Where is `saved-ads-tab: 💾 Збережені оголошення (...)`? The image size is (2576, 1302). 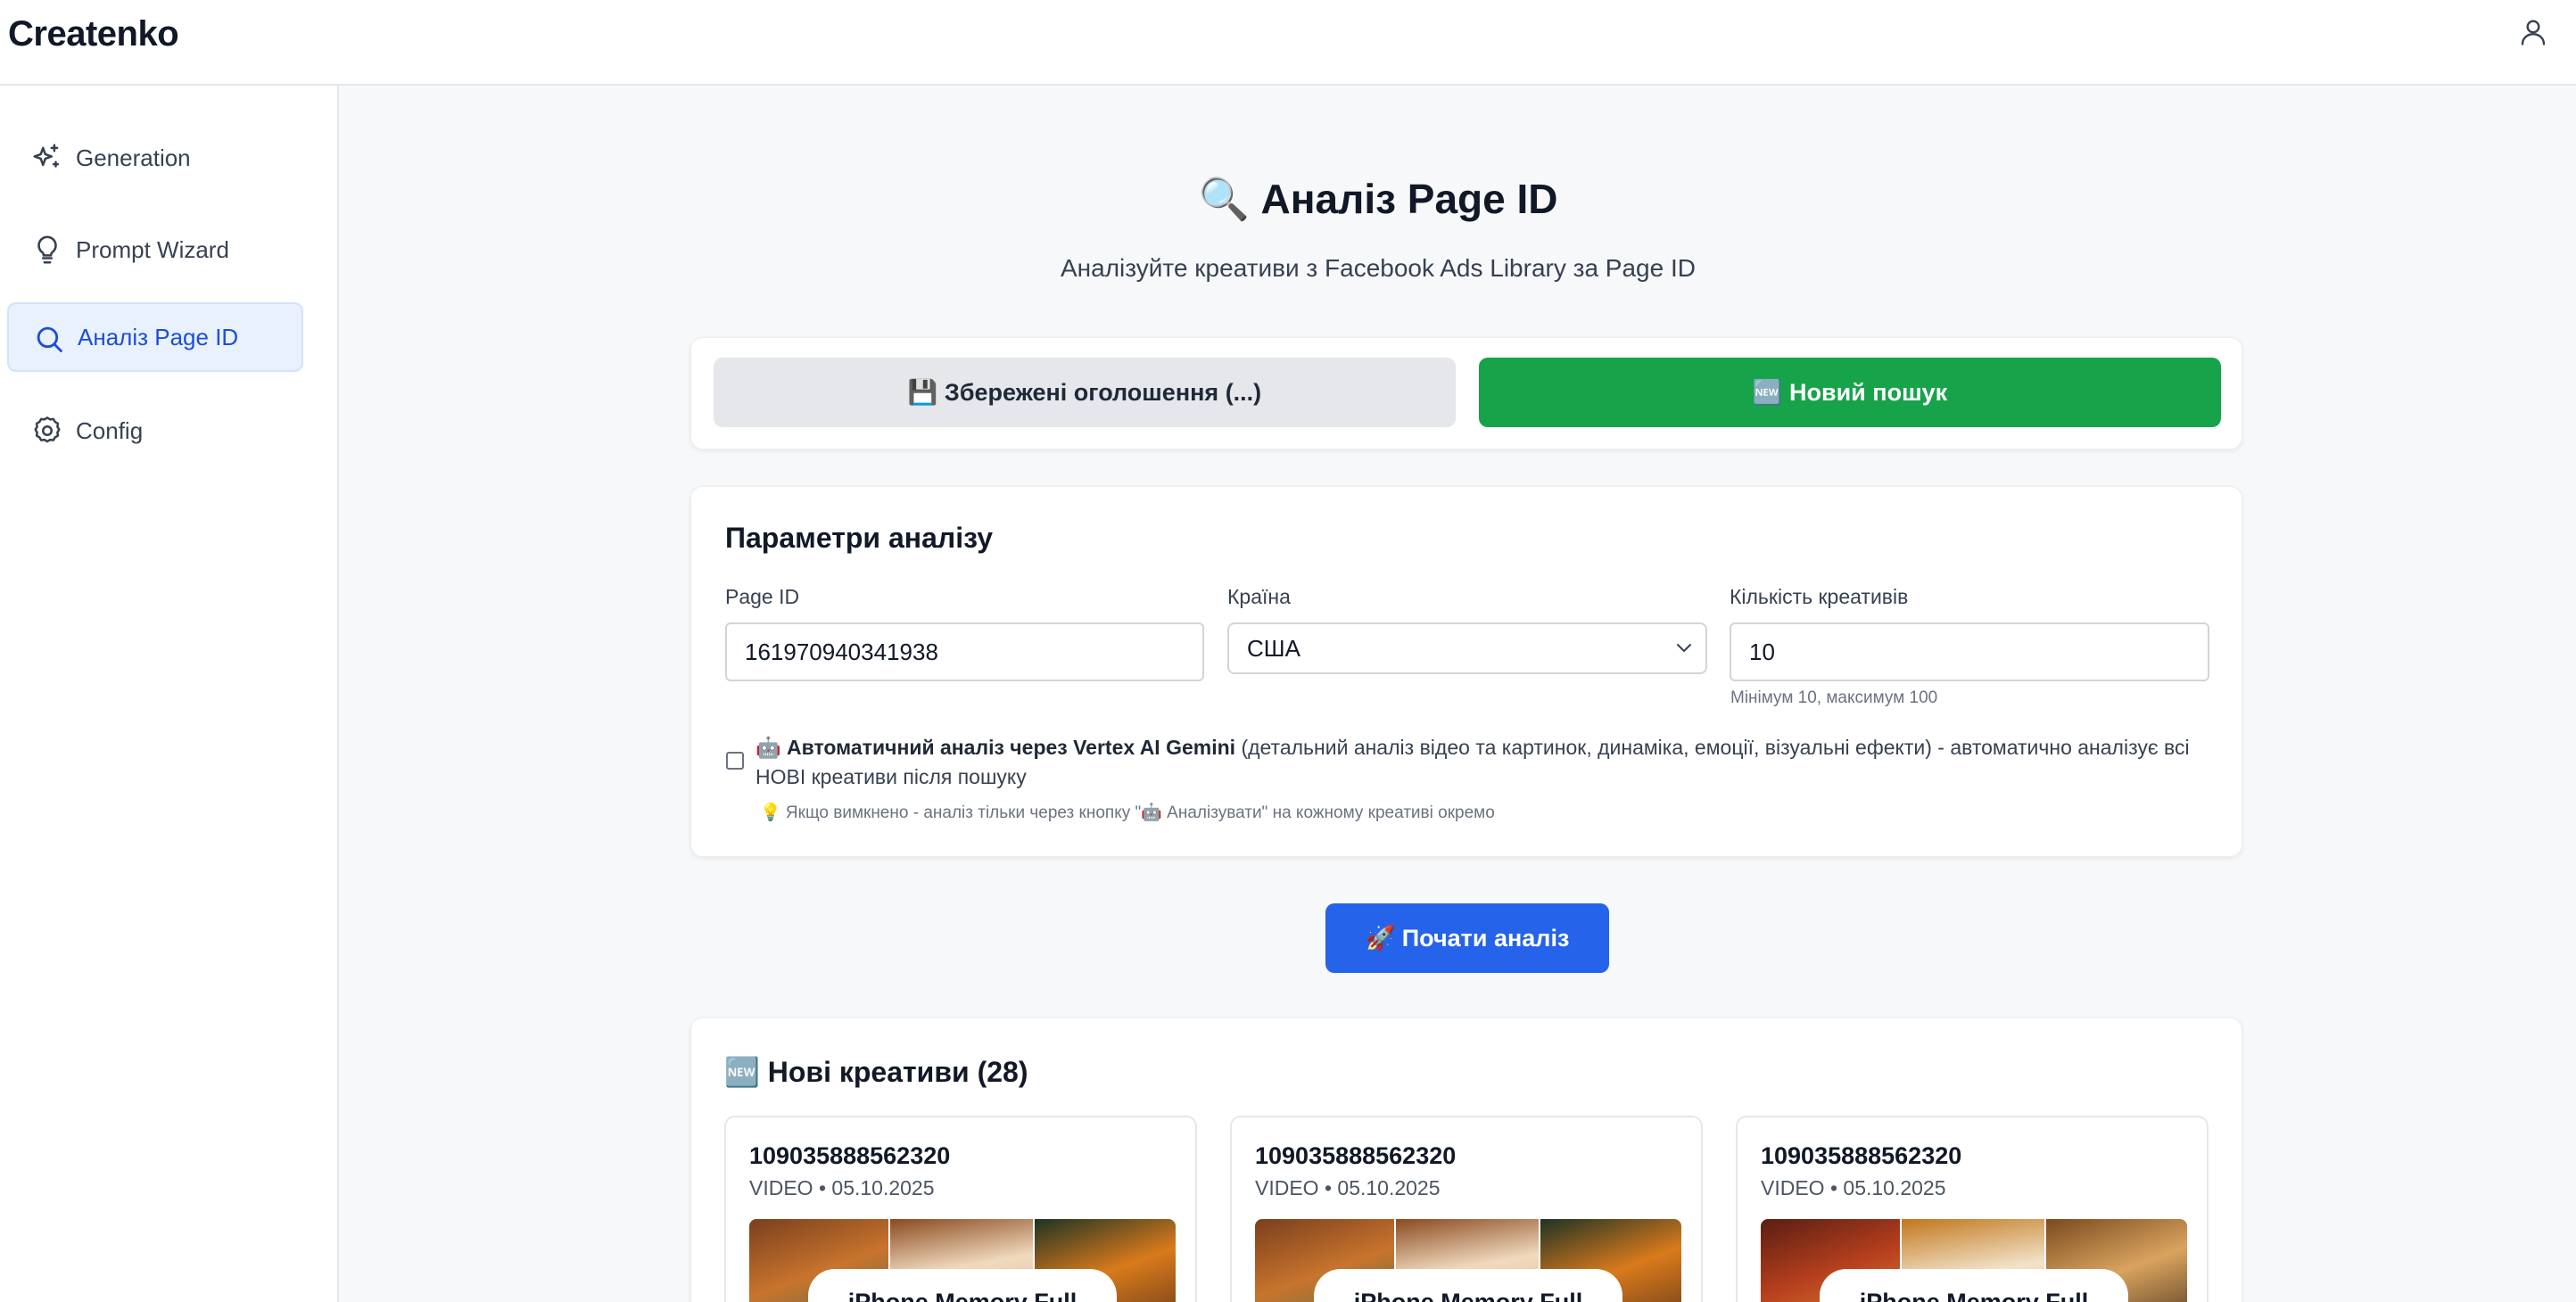 saved-ads-tab: 💾 Збережені оголошення (...) is located at coordinates (1085, 392).